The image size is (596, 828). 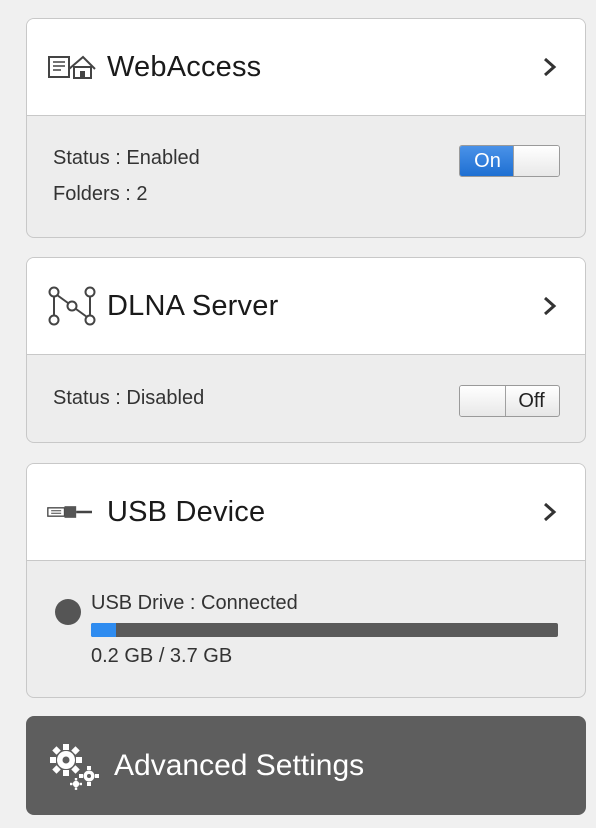 What do you see at coordinates (324, 630) in the screenshot?
I see `usb-usage-bar` at bounding box center [324, 630].